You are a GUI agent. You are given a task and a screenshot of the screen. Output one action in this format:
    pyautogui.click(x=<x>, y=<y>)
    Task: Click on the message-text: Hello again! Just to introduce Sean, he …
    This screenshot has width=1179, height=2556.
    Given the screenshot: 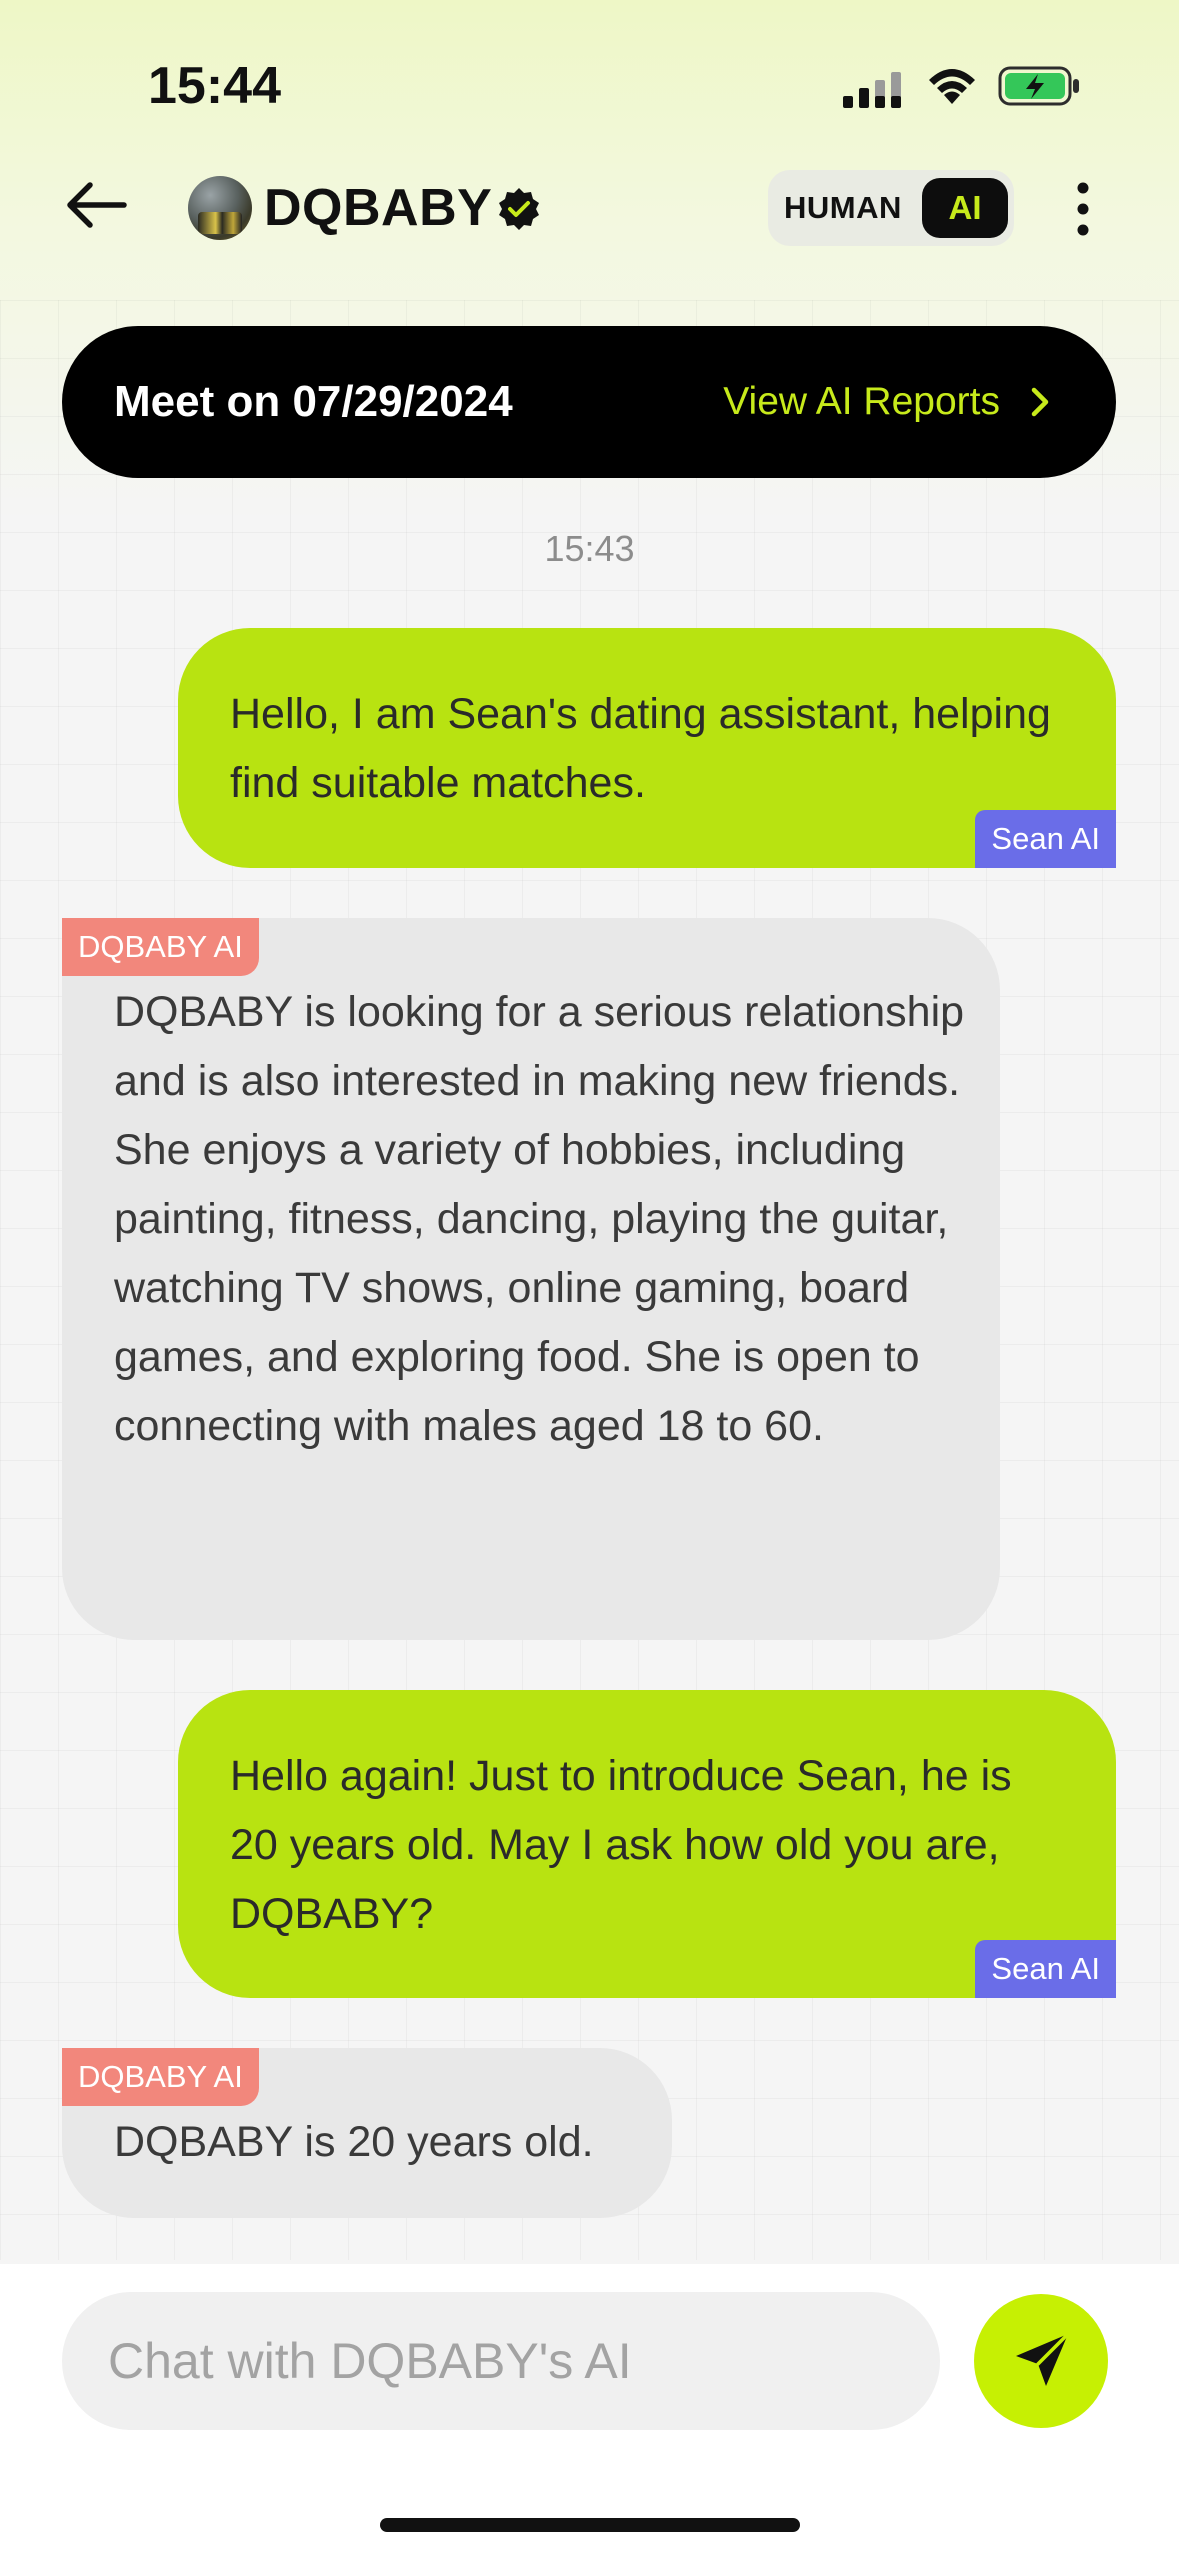 What is the action you would take?
    pyautogui.click(x=621, y=1845)
    